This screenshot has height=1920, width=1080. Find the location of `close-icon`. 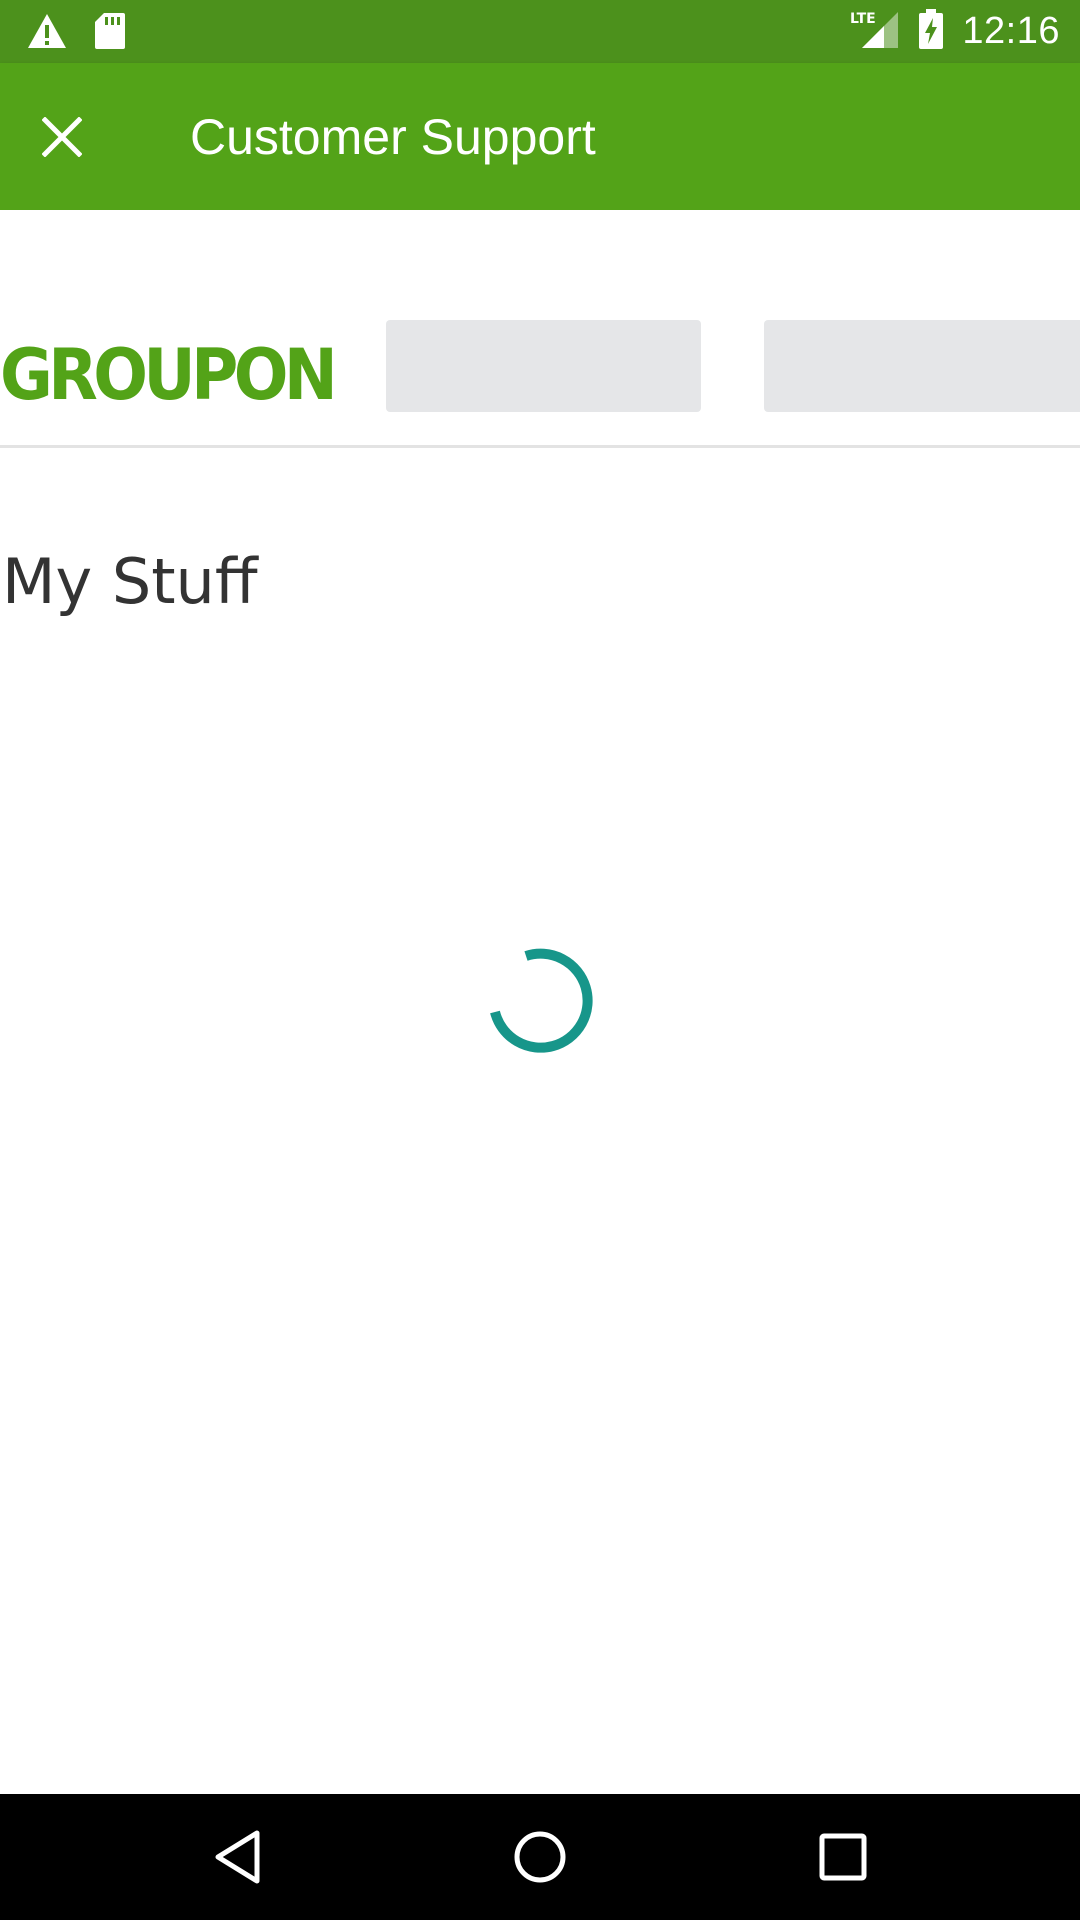

close-icon is located at coordinates (62, 137).